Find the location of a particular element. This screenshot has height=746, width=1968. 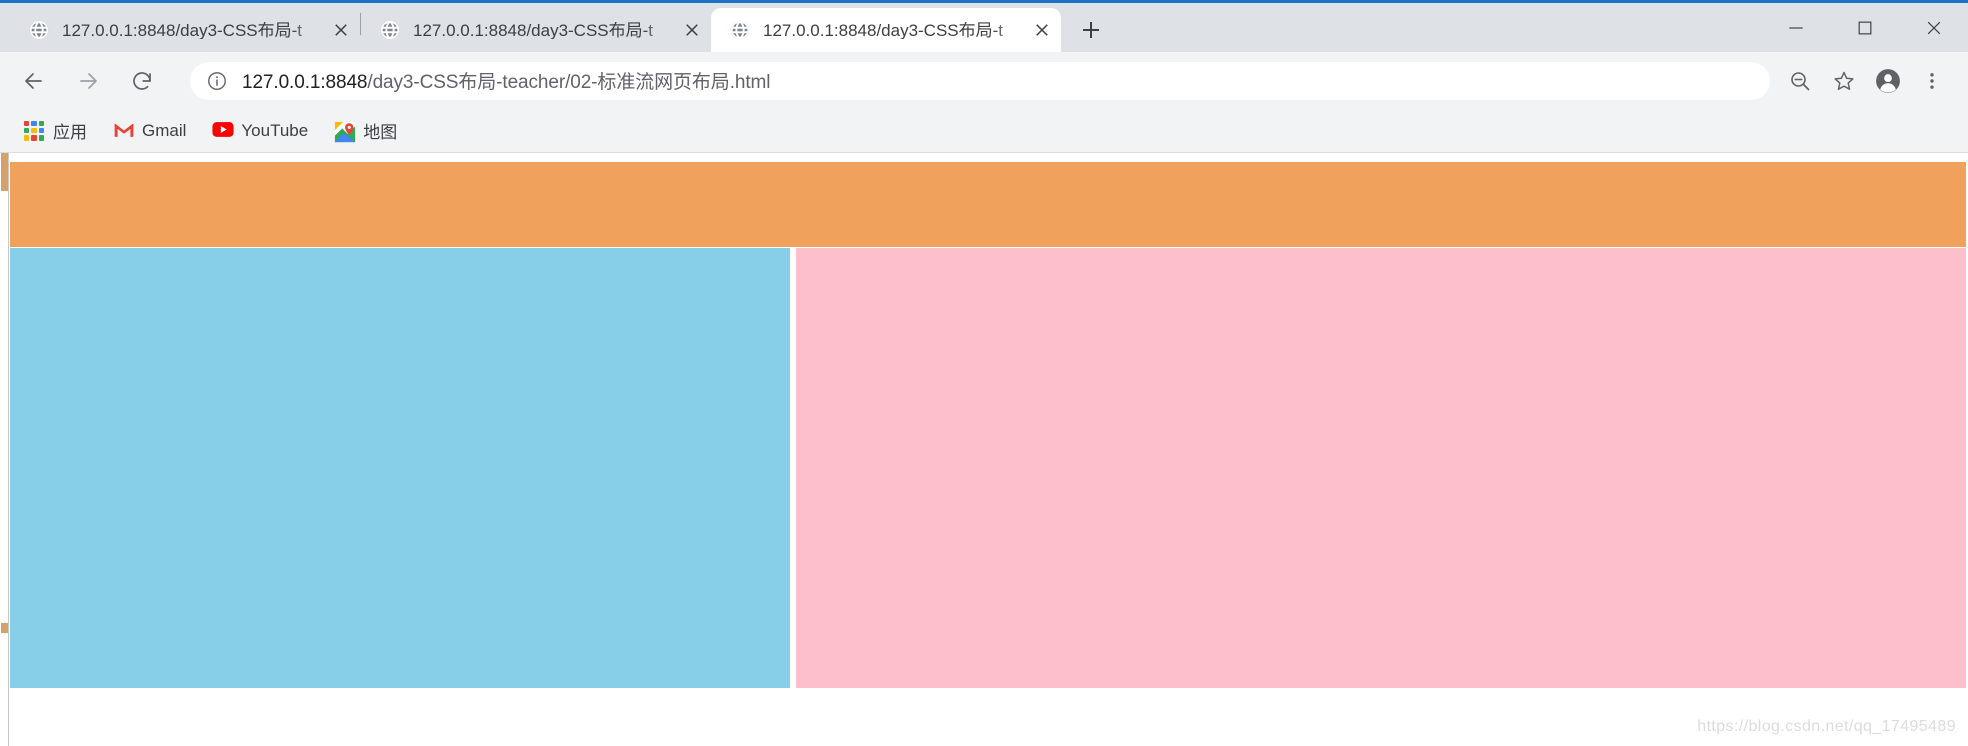

browser-tab-1: 127.0.0.1:8848/day3-CSS布局-t is located at coordinates (185, 30).